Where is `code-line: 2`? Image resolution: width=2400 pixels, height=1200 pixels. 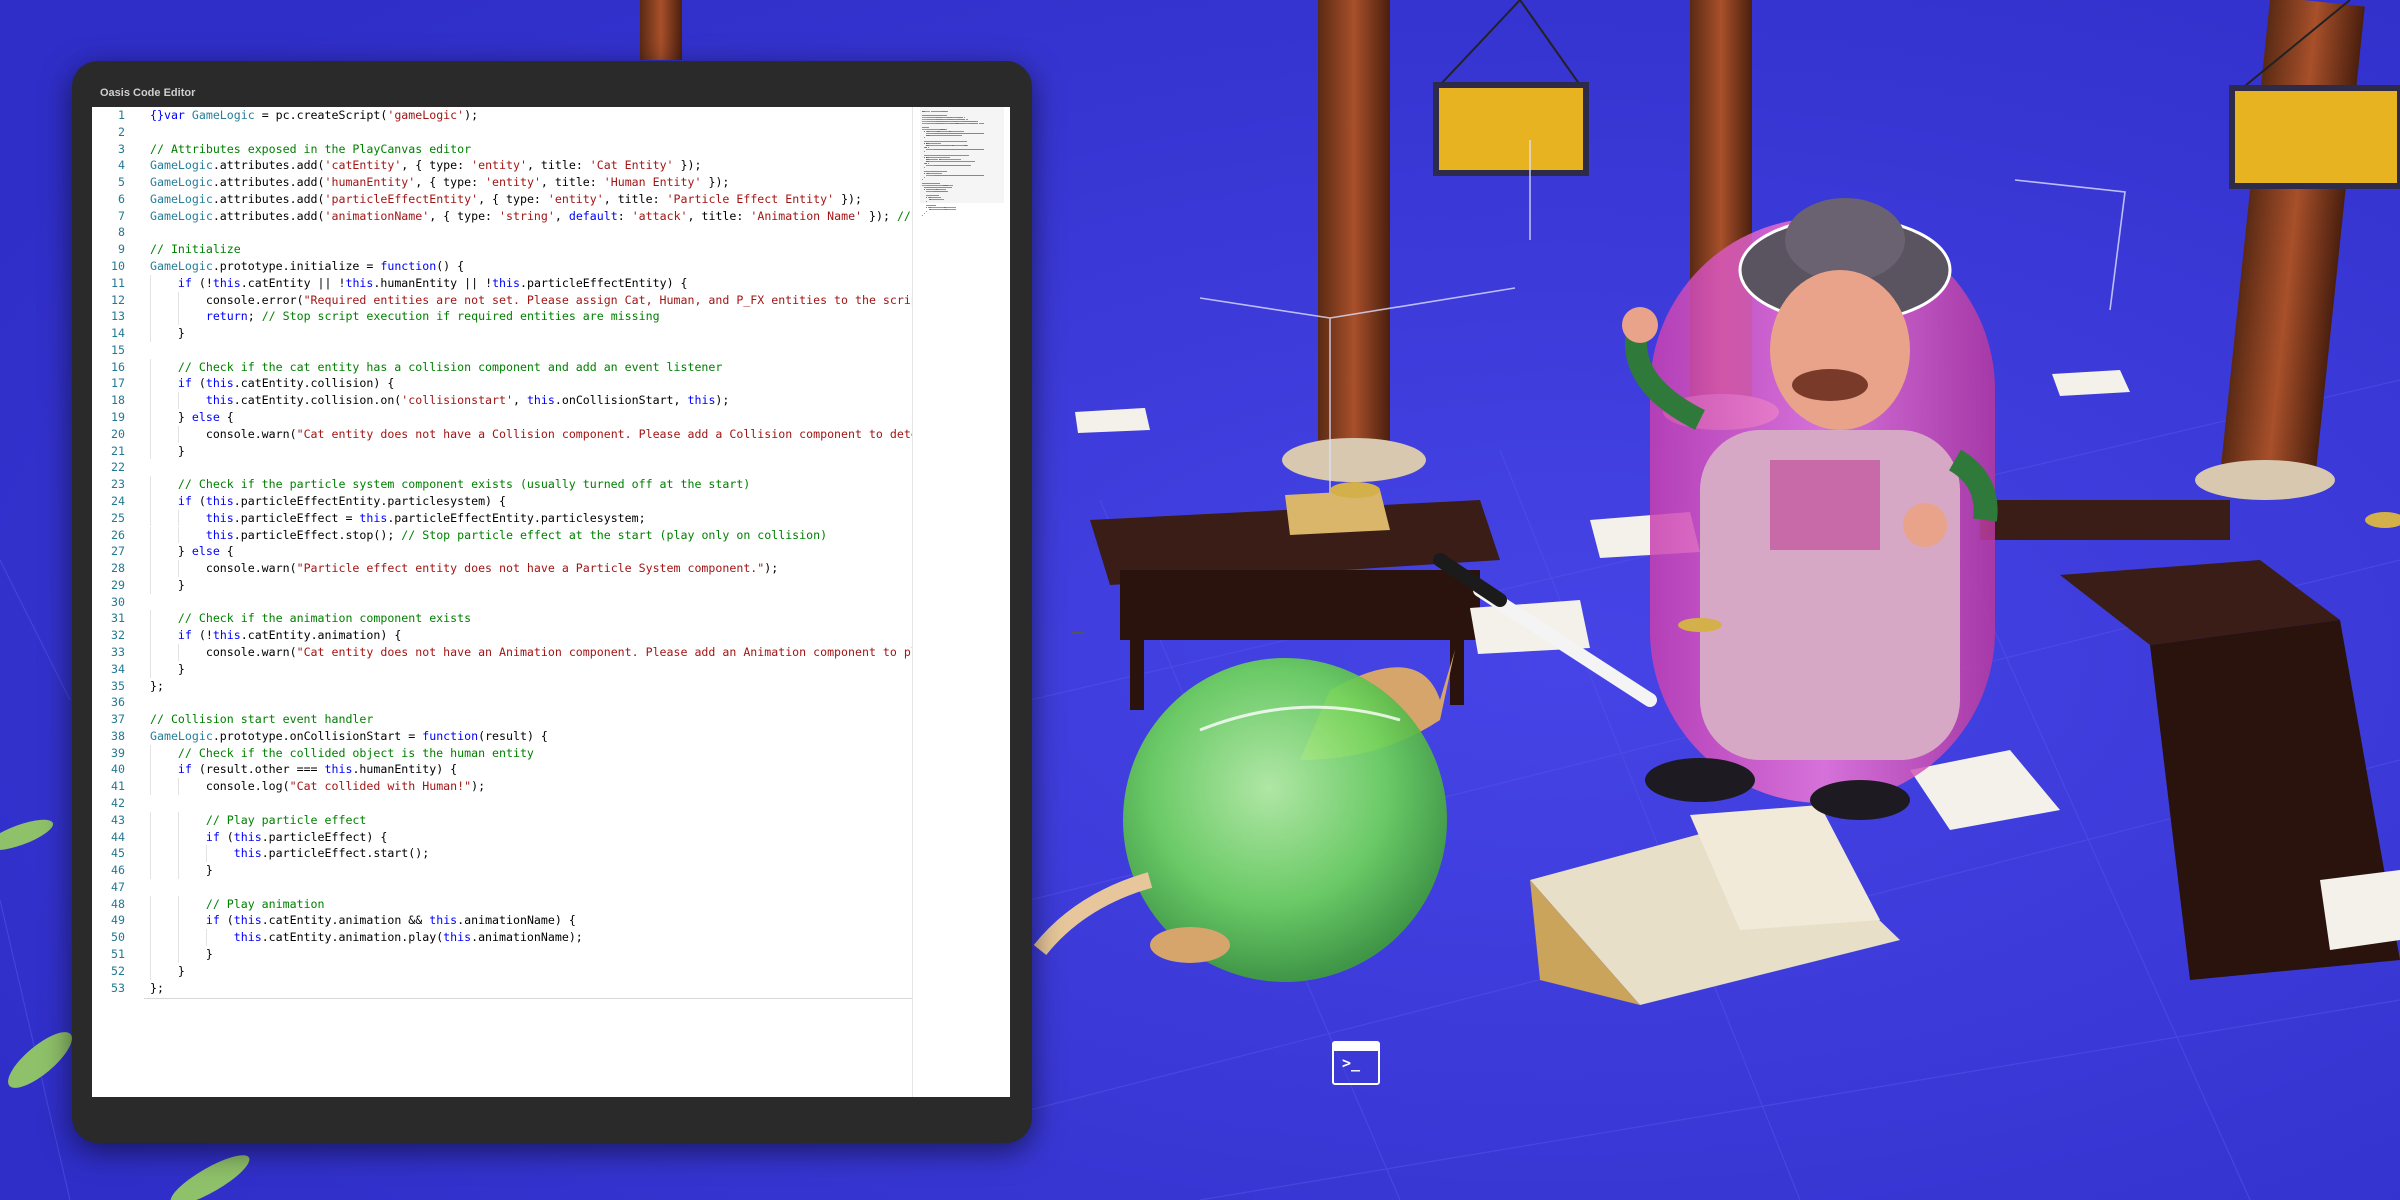
code-line: 2 is located at coordinates (502, 132).